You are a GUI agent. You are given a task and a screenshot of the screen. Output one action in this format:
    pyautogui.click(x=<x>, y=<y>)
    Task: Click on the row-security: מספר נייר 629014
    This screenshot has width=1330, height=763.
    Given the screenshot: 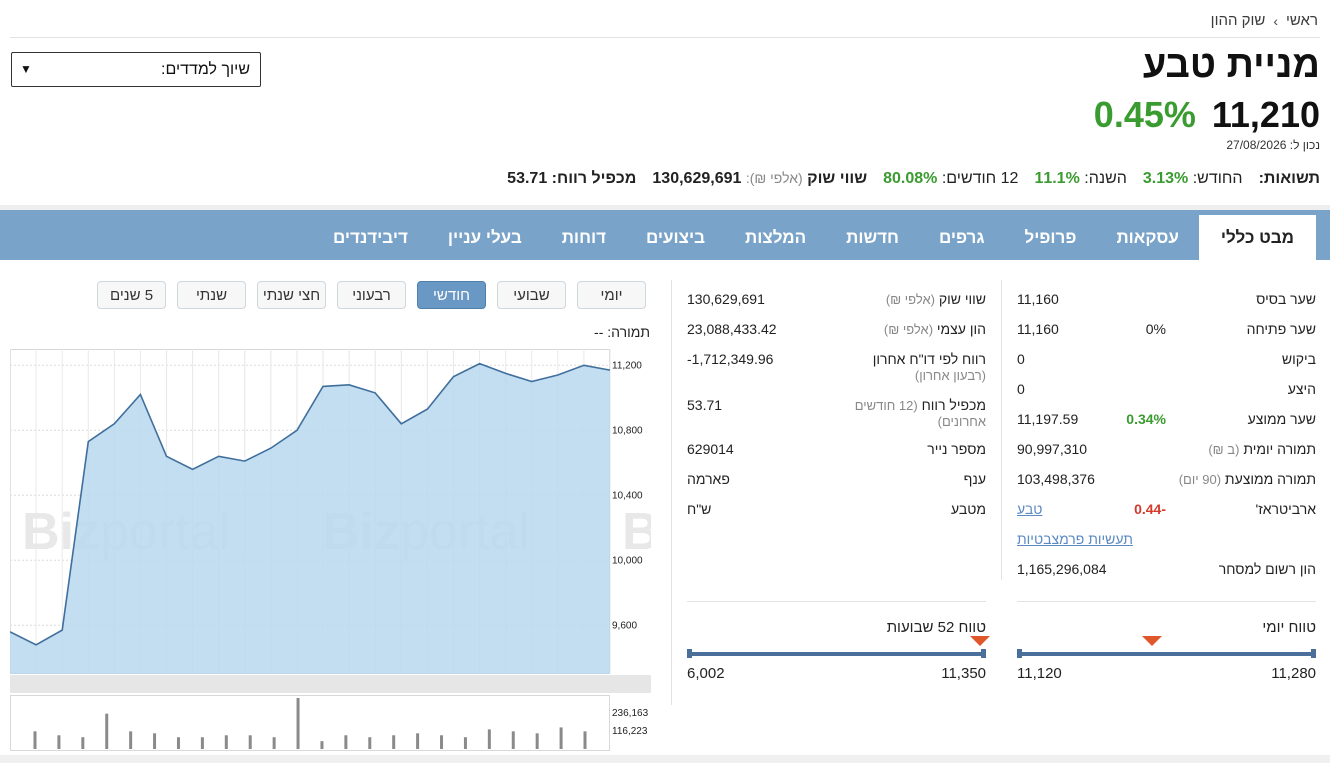 What is the action you would take?
    pyautogui.click(x=836, y=449)
    